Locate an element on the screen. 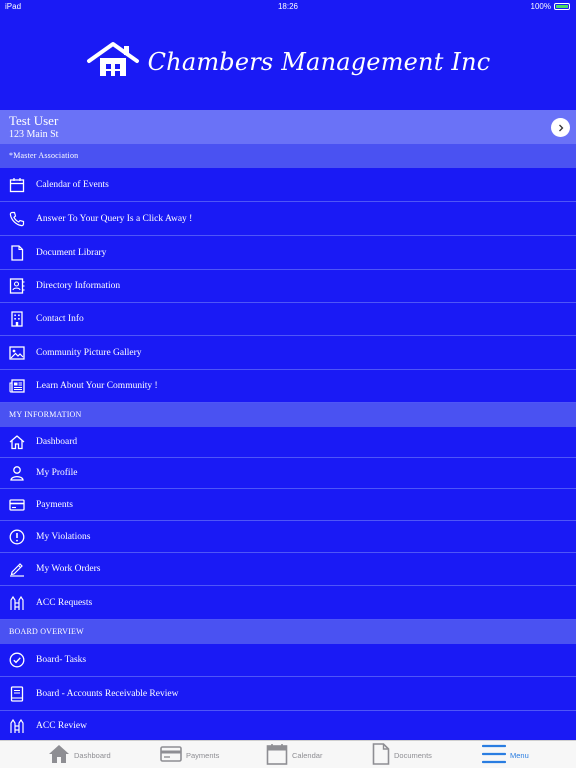 The image size is (576, 768). menu-item-accounts-receivable-review: Board - Accounts Receivable Review is located at coordinates (288, 694).